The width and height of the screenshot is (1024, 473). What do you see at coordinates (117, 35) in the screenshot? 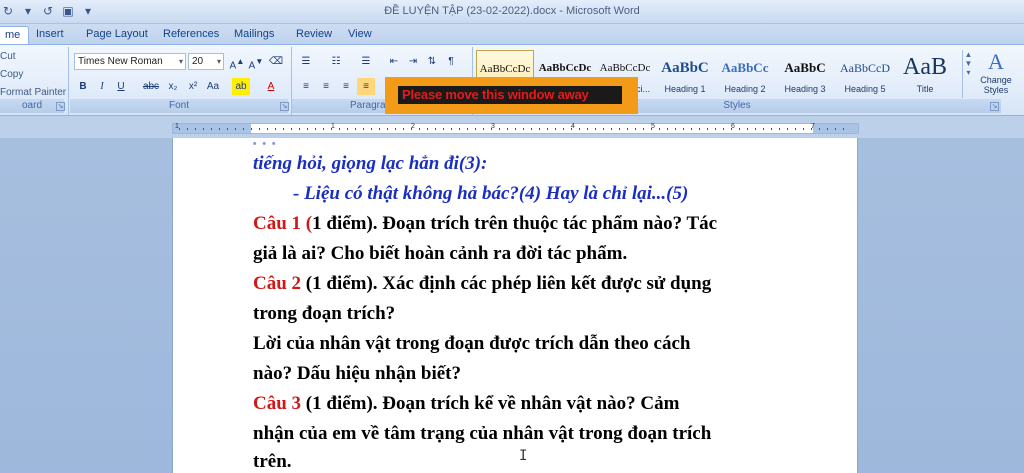
I see `tab-page-layout: Page Layout` at bounding box center [117, 35].